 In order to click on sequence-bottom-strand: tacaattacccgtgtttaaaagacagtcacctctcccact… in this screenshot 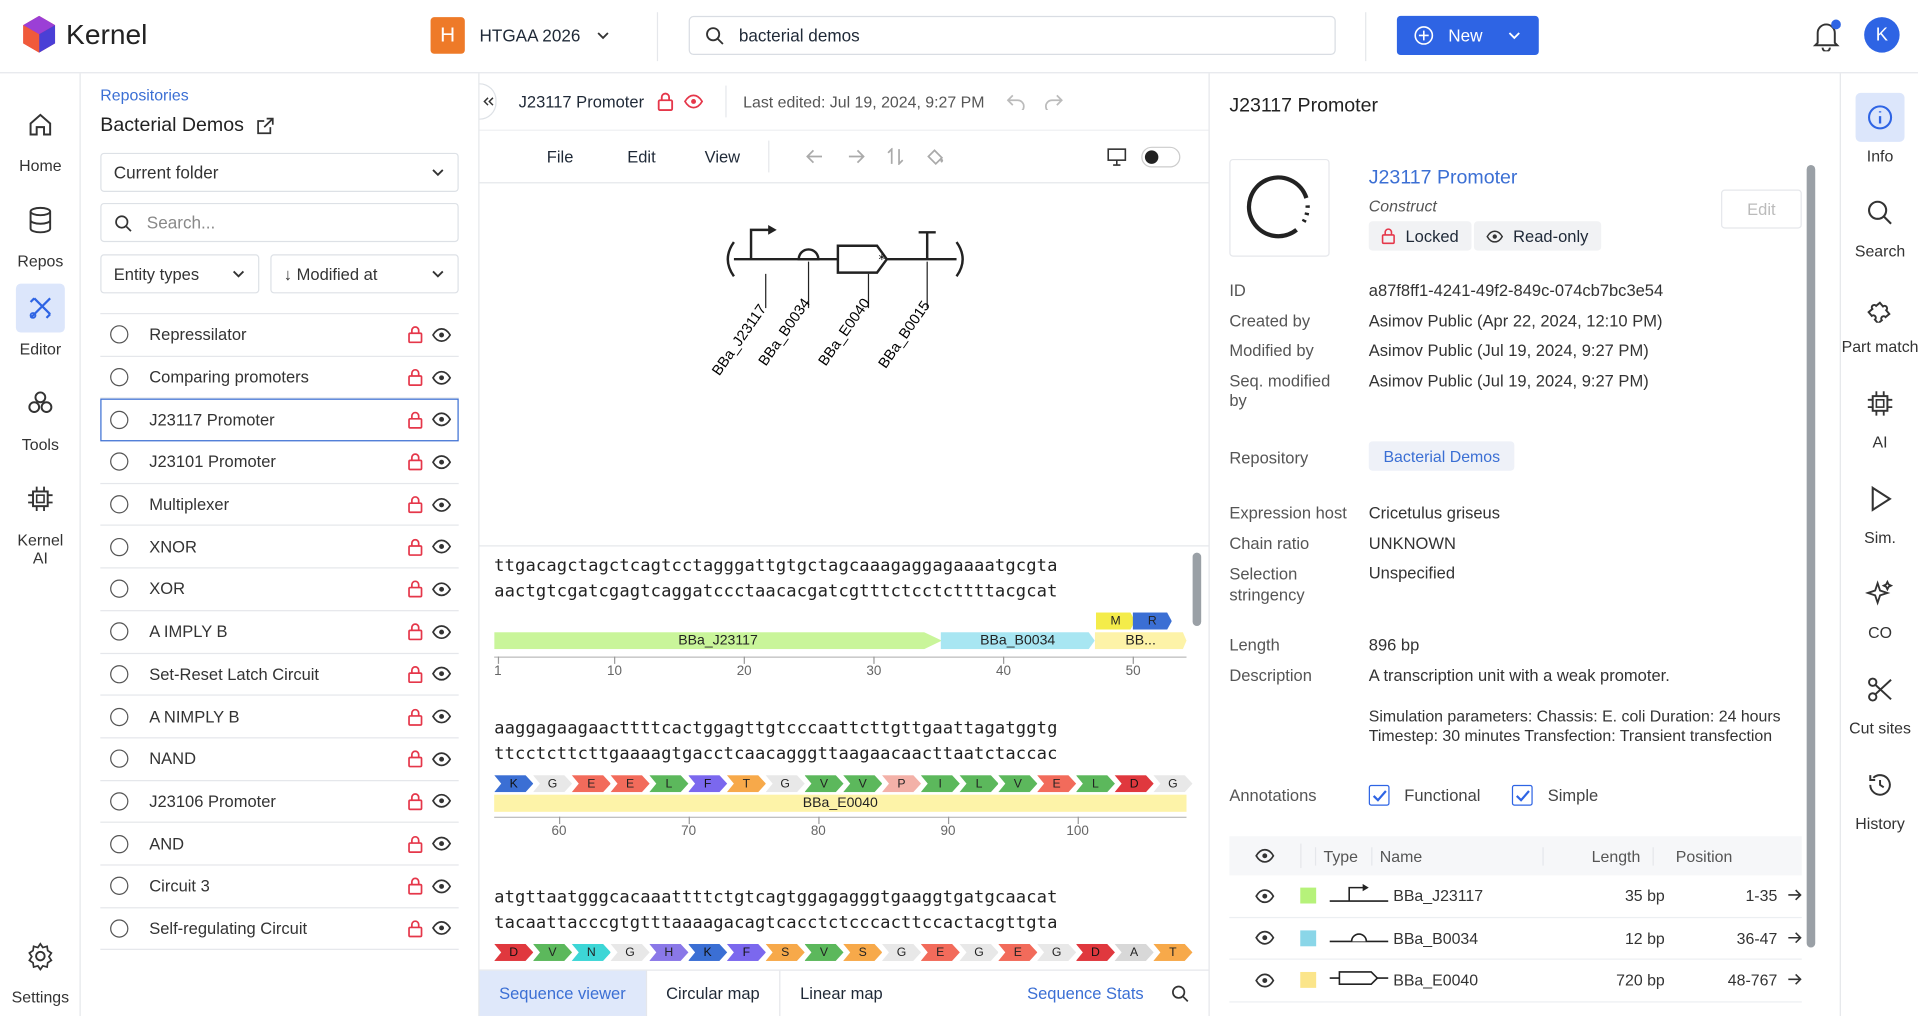, I will do `click(775, 923)`.